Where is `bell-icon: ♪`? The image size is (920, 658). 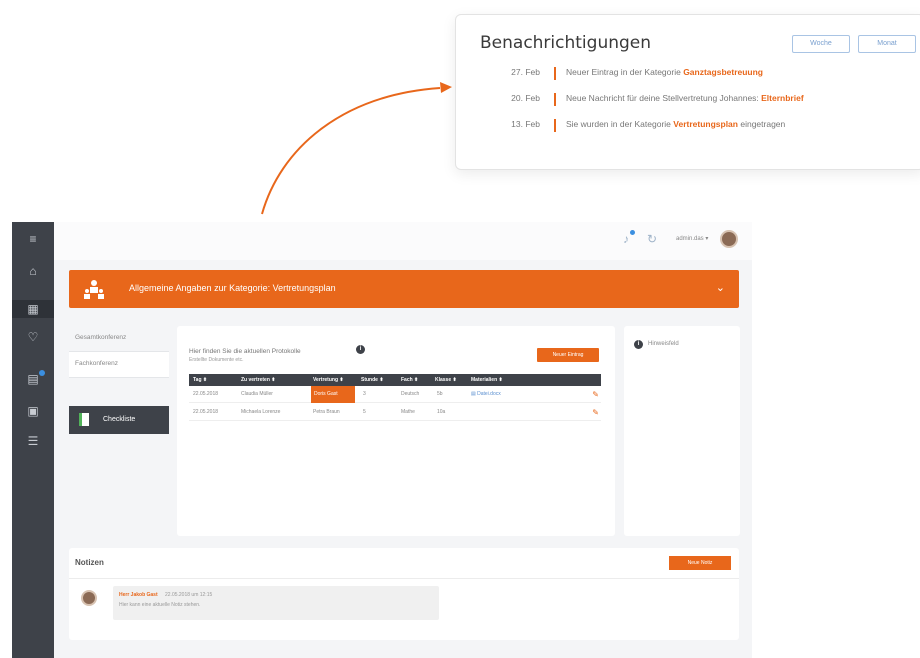 bell-icon: ♪ is located at coordinates (626, 238).